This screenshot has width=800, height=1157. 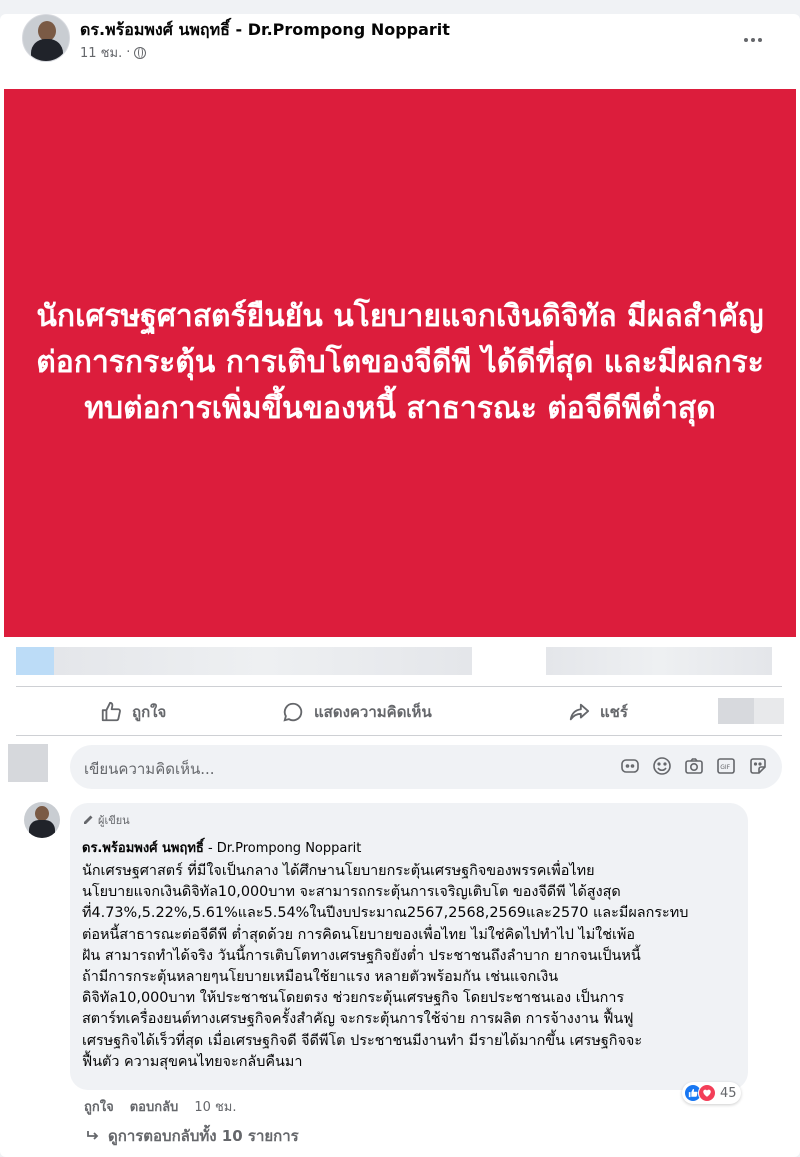 What do you see at coordinates (409, 820) in the screenshot?
I see `author-badge: ผู้เขียน` at bounding box center [409, 820].